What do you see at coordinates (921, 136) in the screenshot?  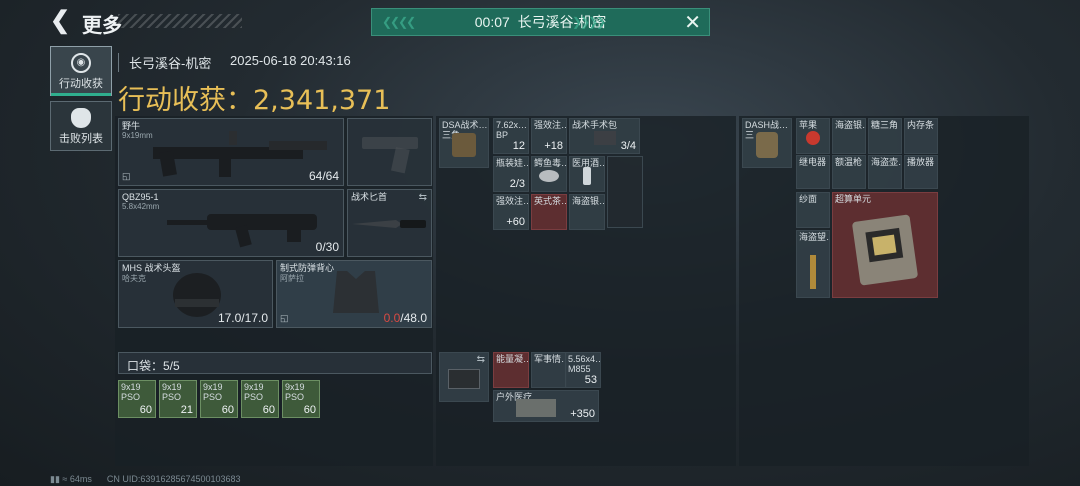 I see `backpack-item: 内存条` at bounding box center [921, 136].